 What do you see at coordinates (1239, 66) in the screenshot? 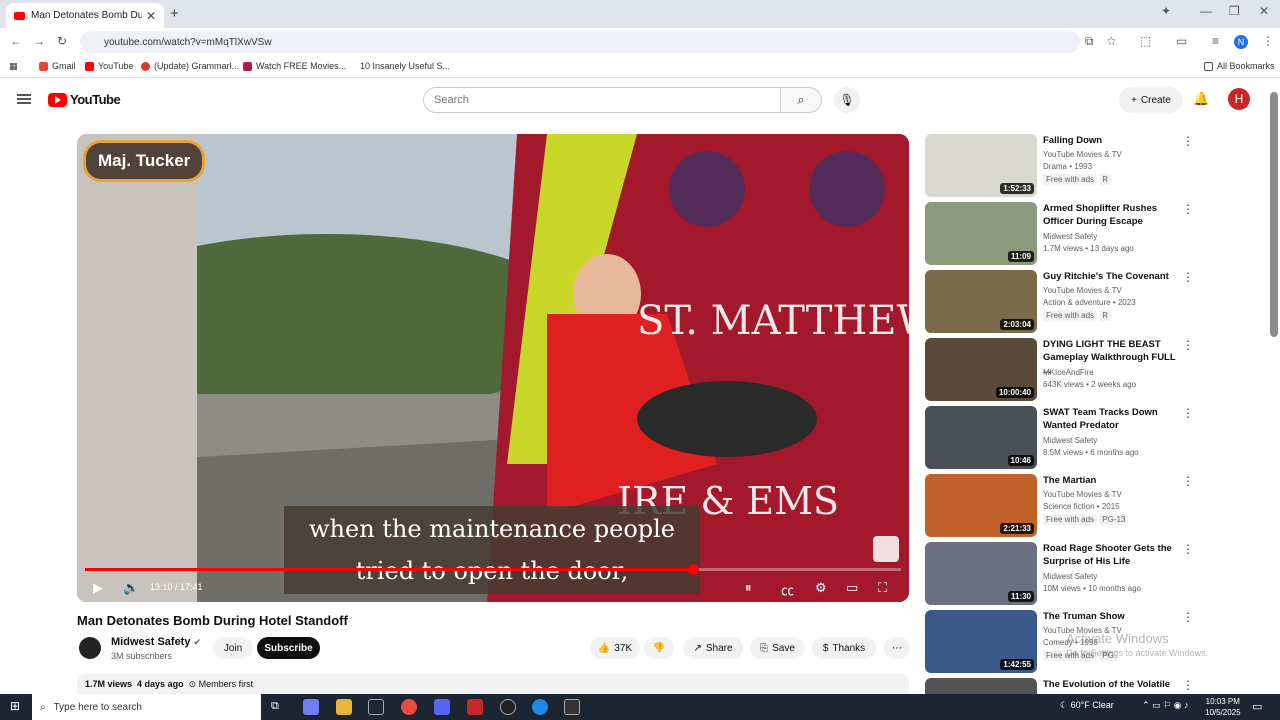
I see `all-bookmarks: All Bookmarks` at bounding box center [1239, 66].